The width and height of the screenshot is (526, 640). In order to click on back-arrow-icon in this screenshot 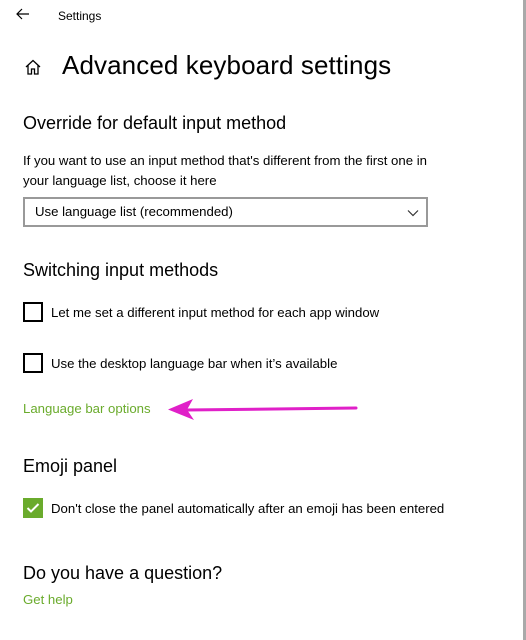, I will do `click(23, 16)`.